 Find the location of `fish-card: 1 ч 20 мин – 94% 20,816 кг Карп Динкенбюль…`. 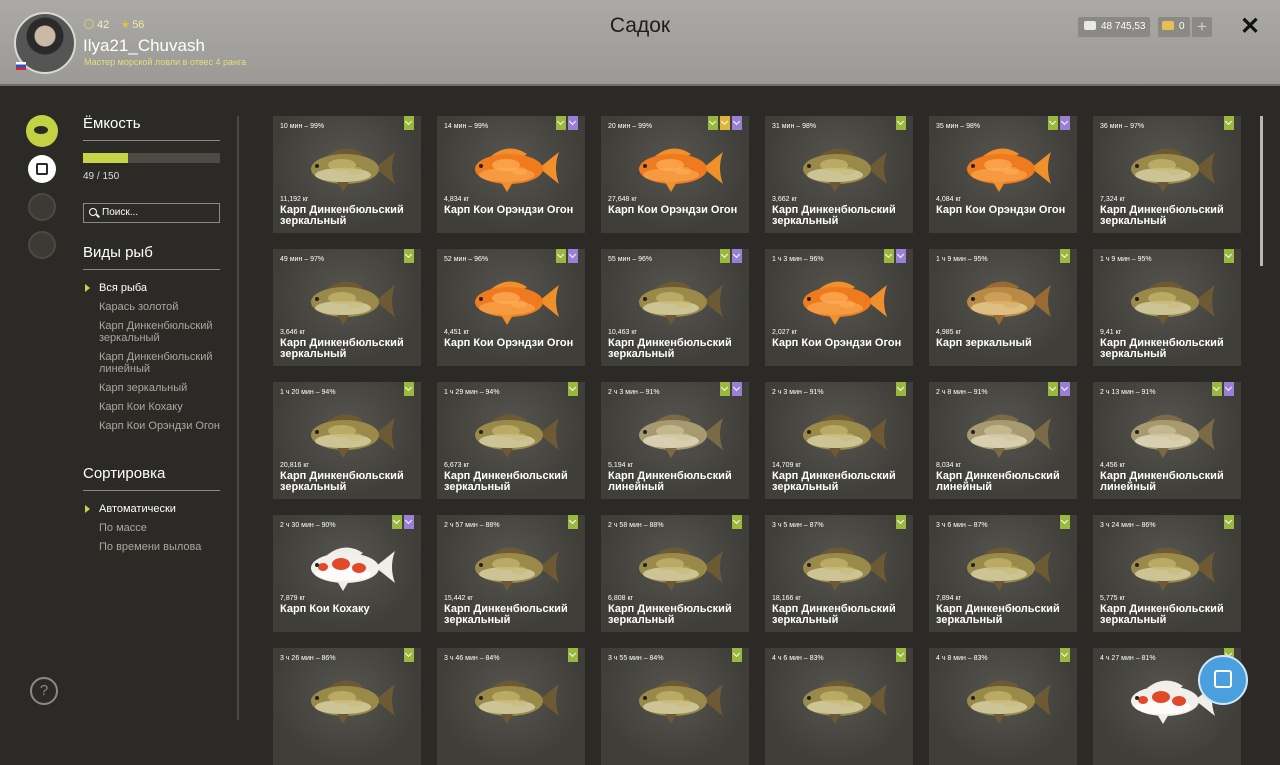

fish-card: 1 ч 20 мин – 94% 20,816 кг Карп Динкенбюль… is located at coordinates (347, 440).